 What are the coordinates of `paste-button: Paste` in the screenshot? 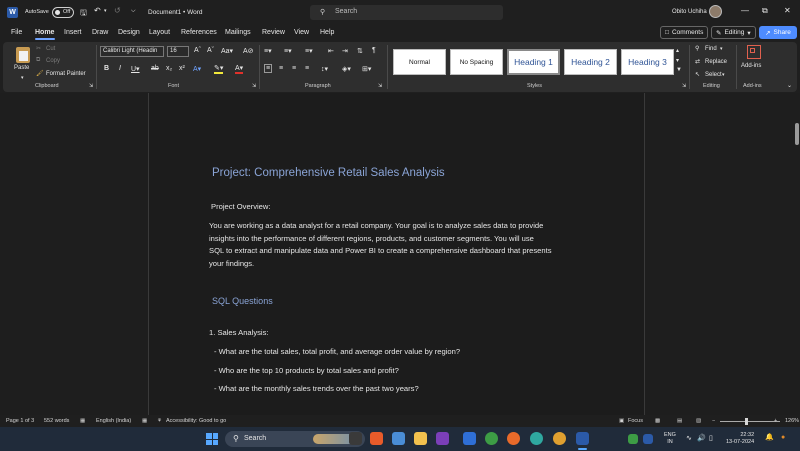 It's located at (21, 68).